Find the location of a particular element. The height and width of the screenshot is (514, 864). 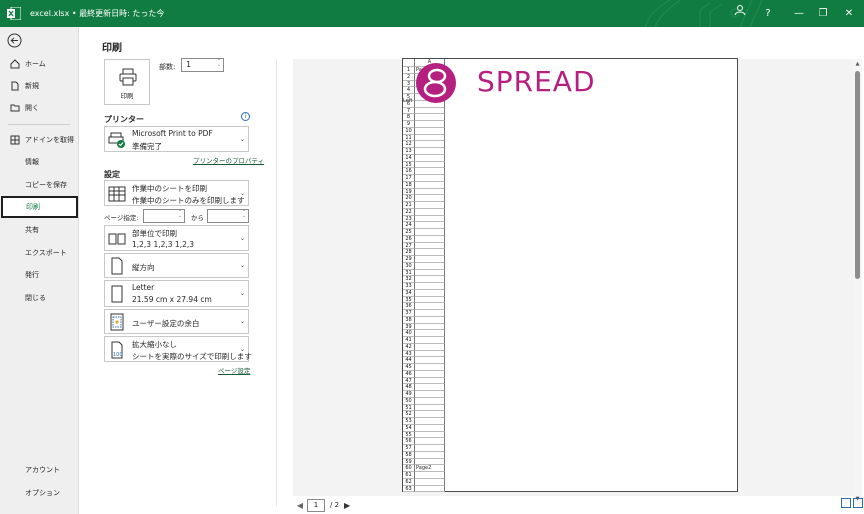

margins-select: ユーザー設定の余白 ⌄ is located at coordinates (176, 321).